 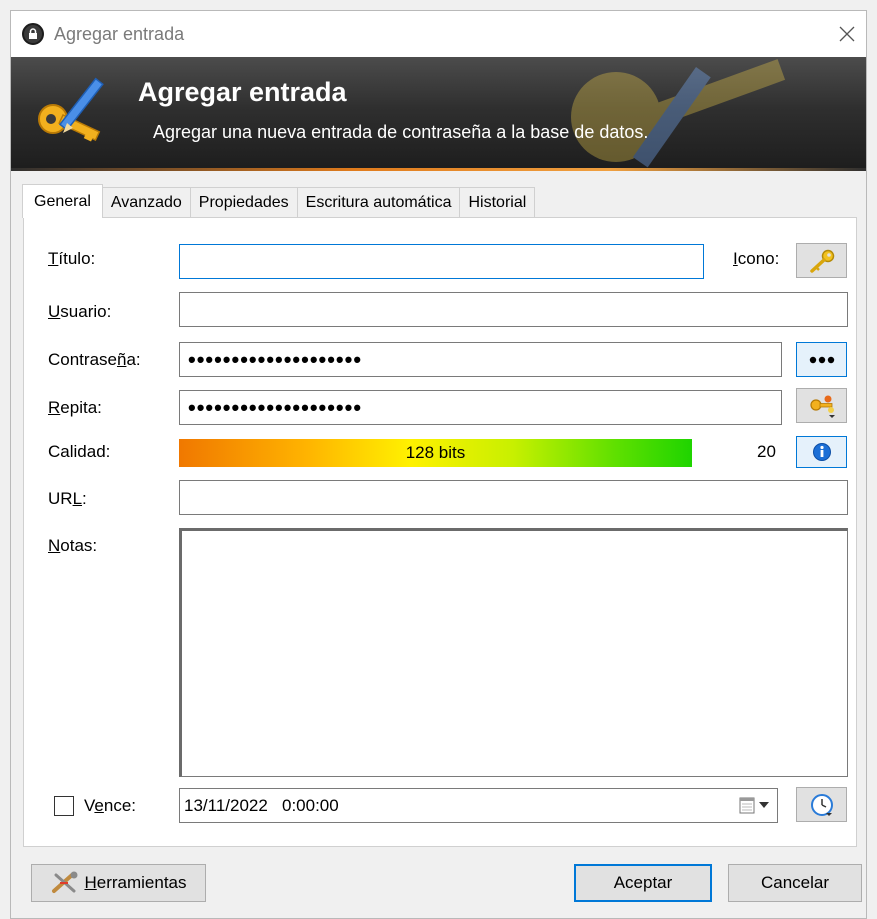 I want to click on username-input, so click(x=513, y=309).